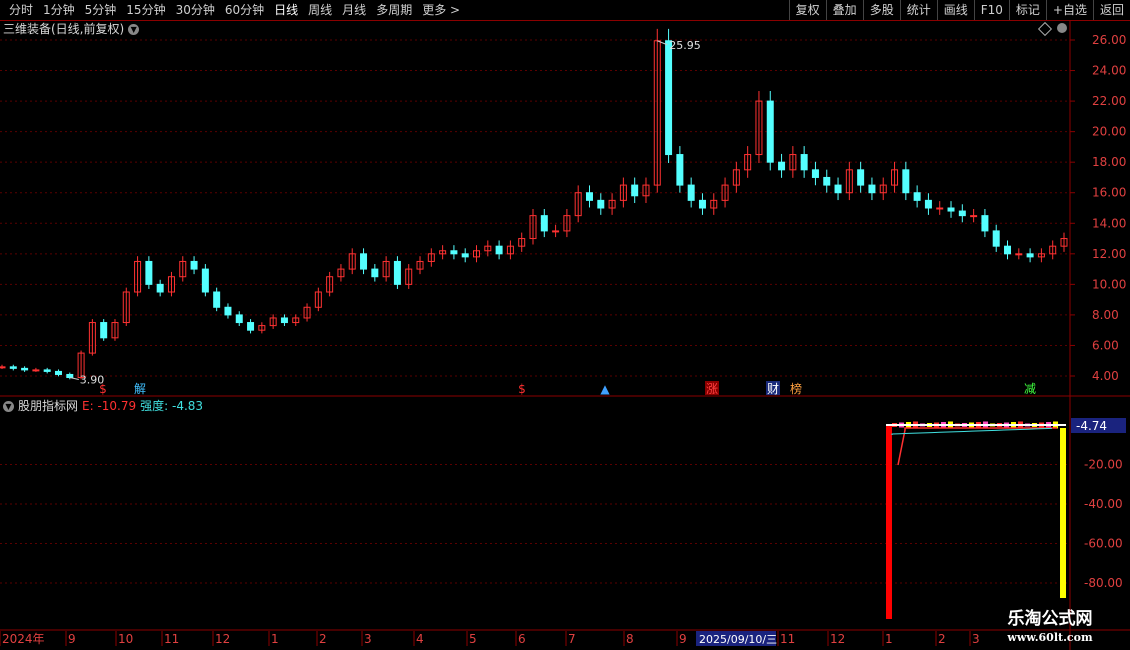 The height and width of the screenshot is (650, 1130). What do you see at coordinates (21, 10) in the screenshot?
I see `period-button: 分时` at bounding box center [21, 10].